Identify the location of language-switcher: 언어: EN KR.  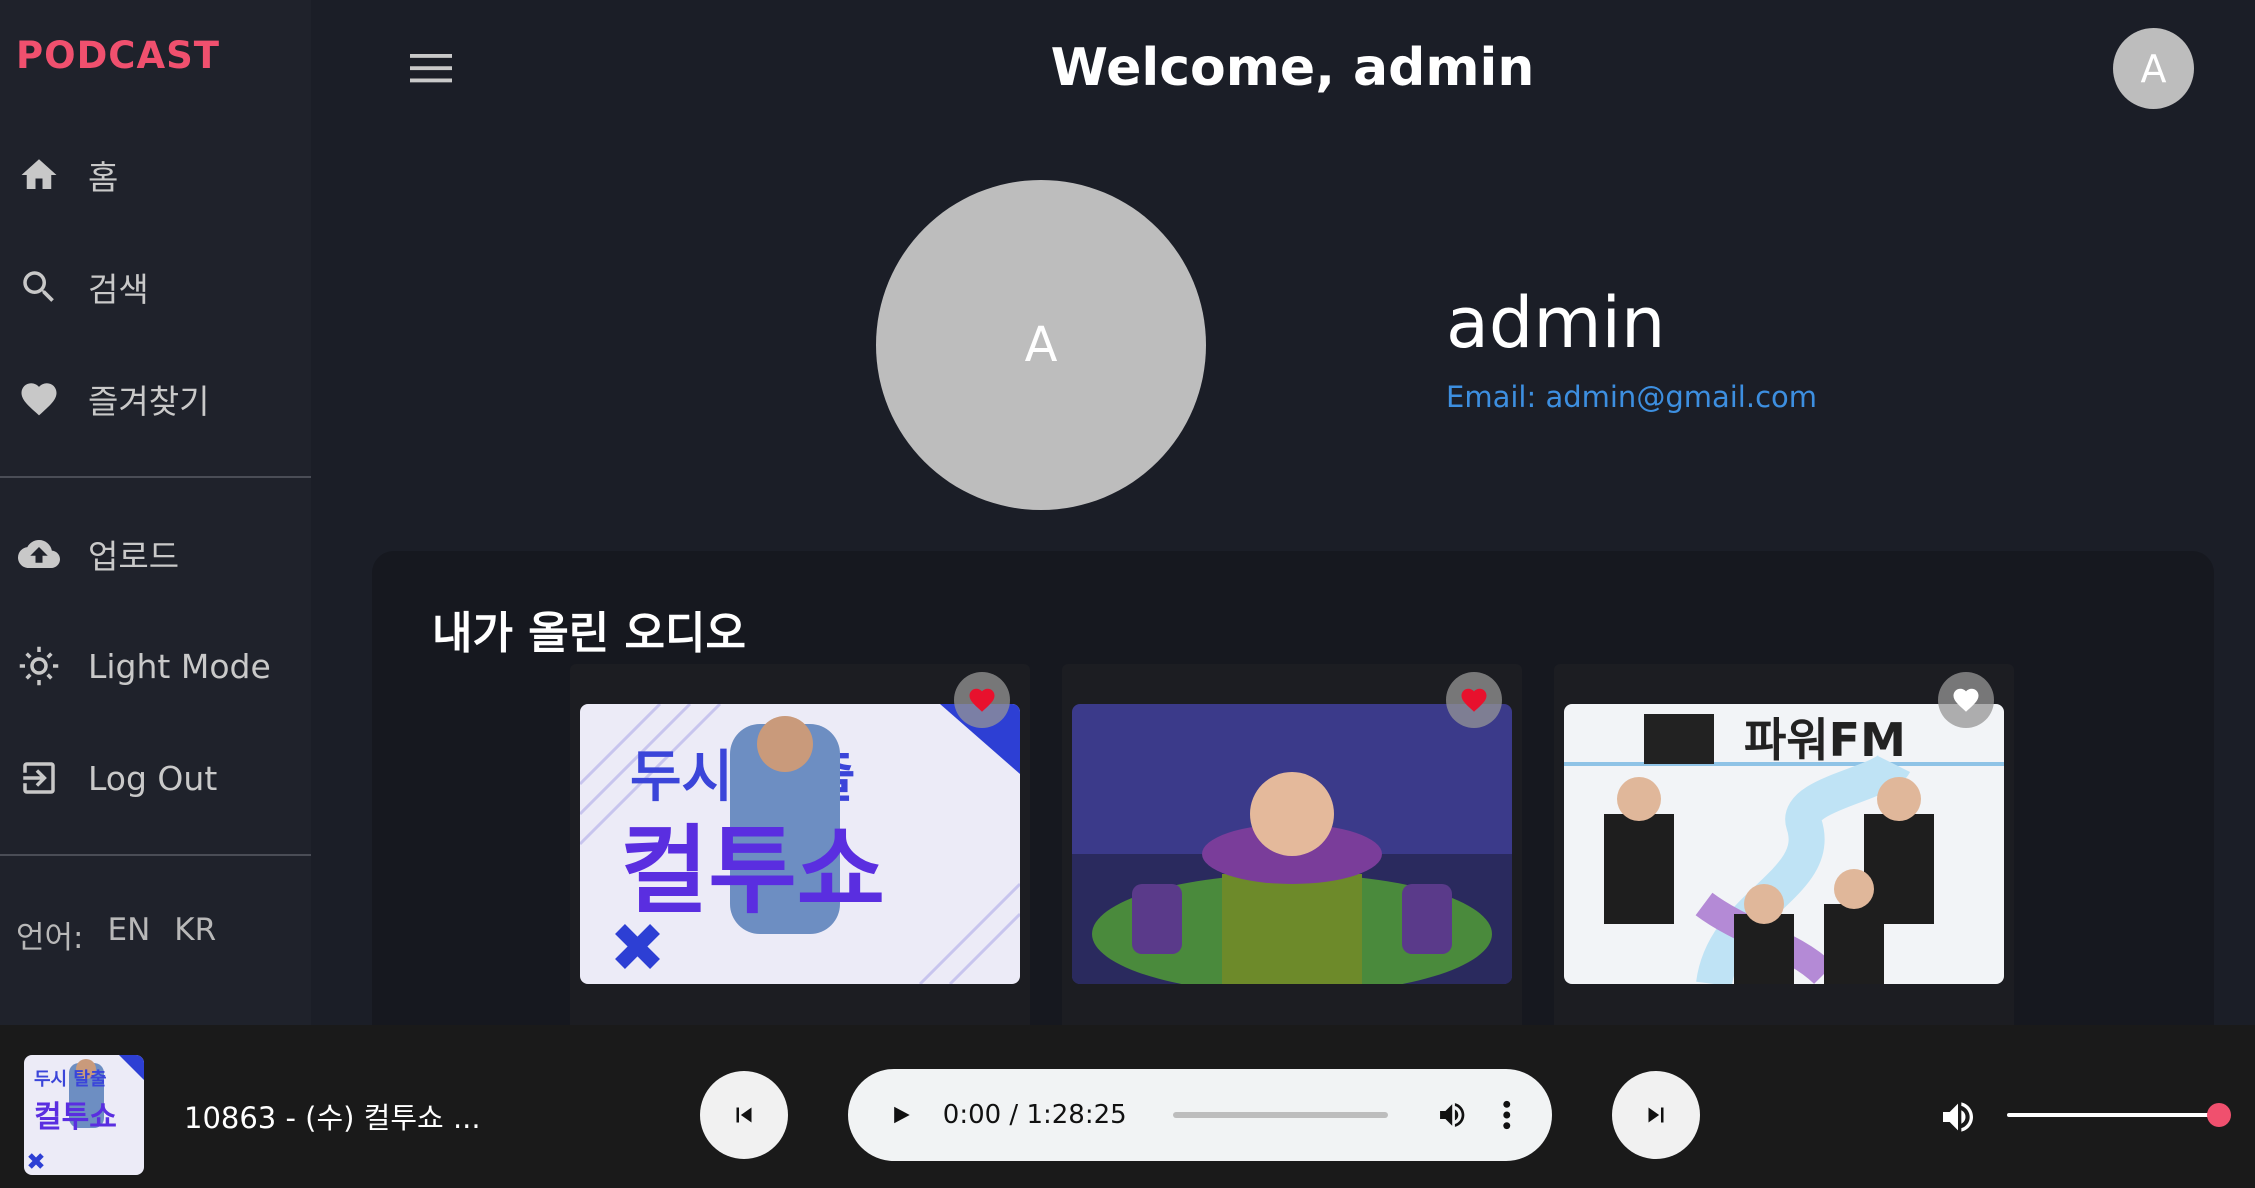
(116, 934).